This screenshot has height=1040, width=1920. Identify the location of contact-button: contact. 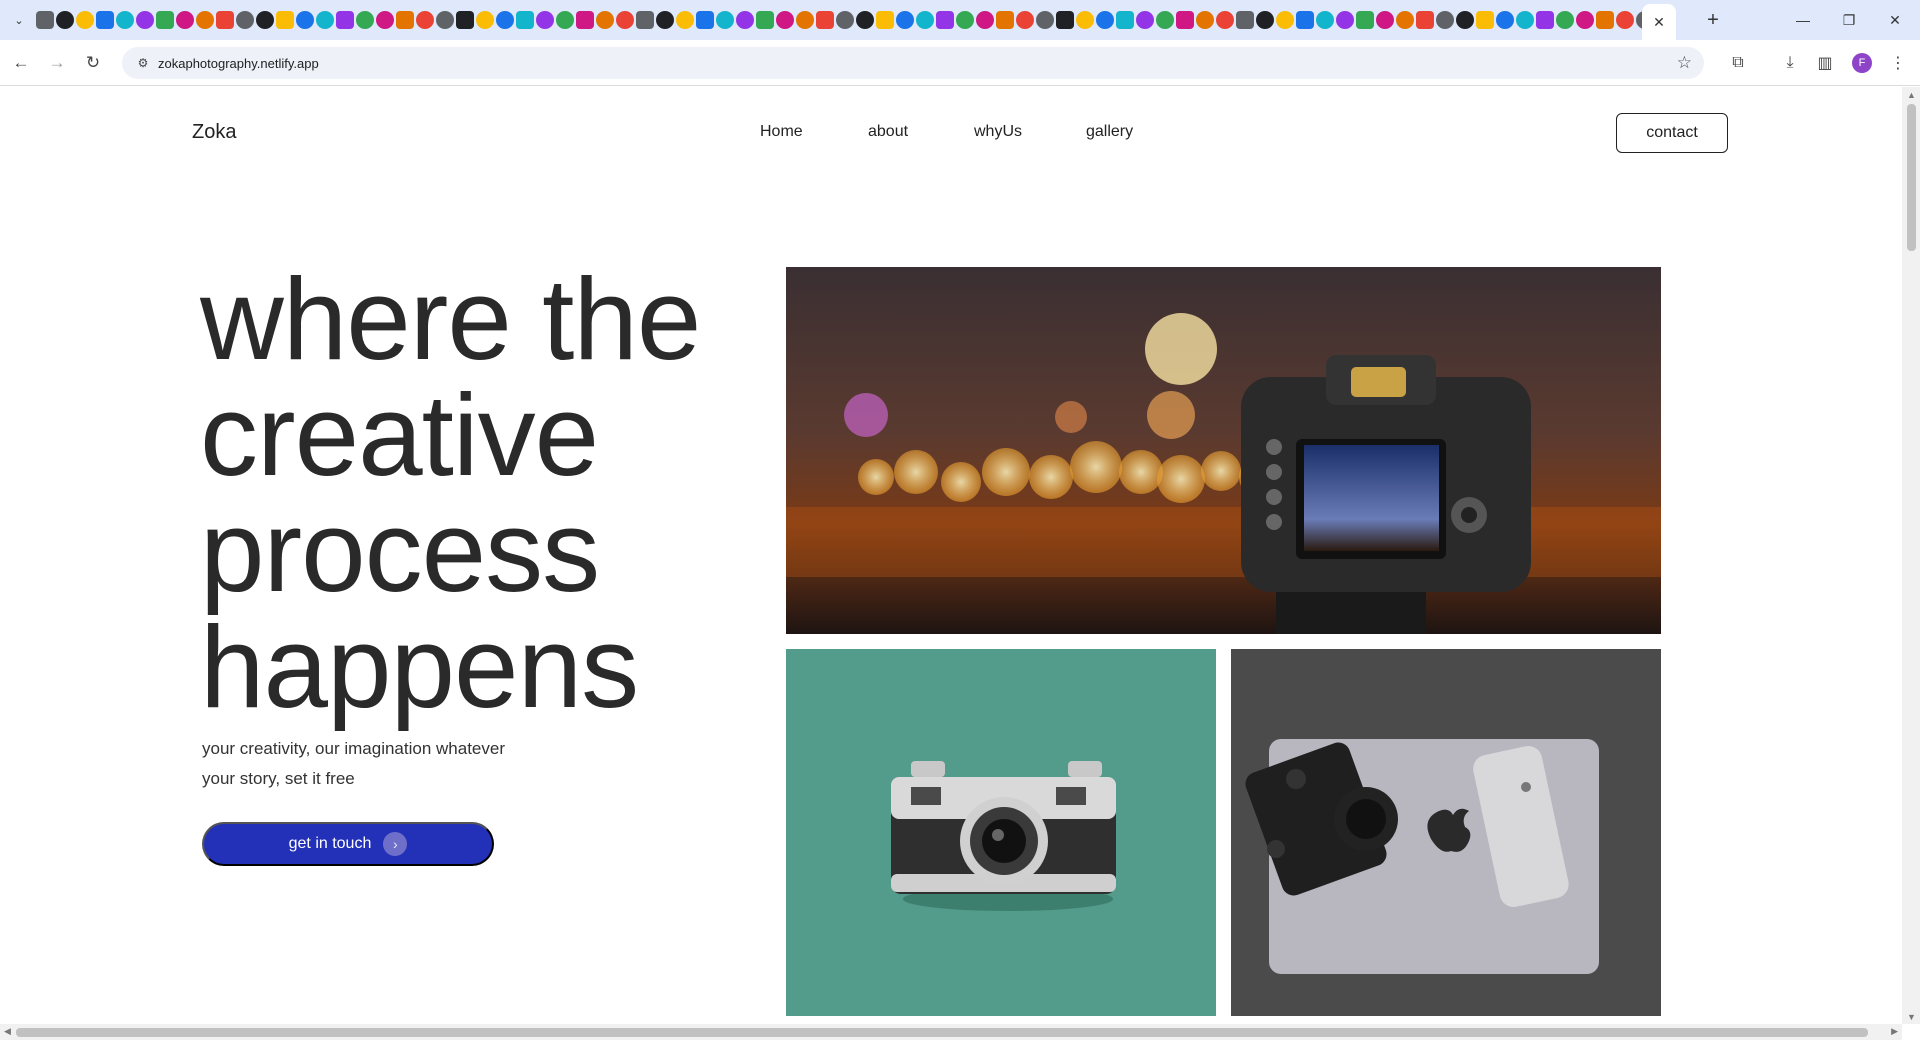
(1672, 133).